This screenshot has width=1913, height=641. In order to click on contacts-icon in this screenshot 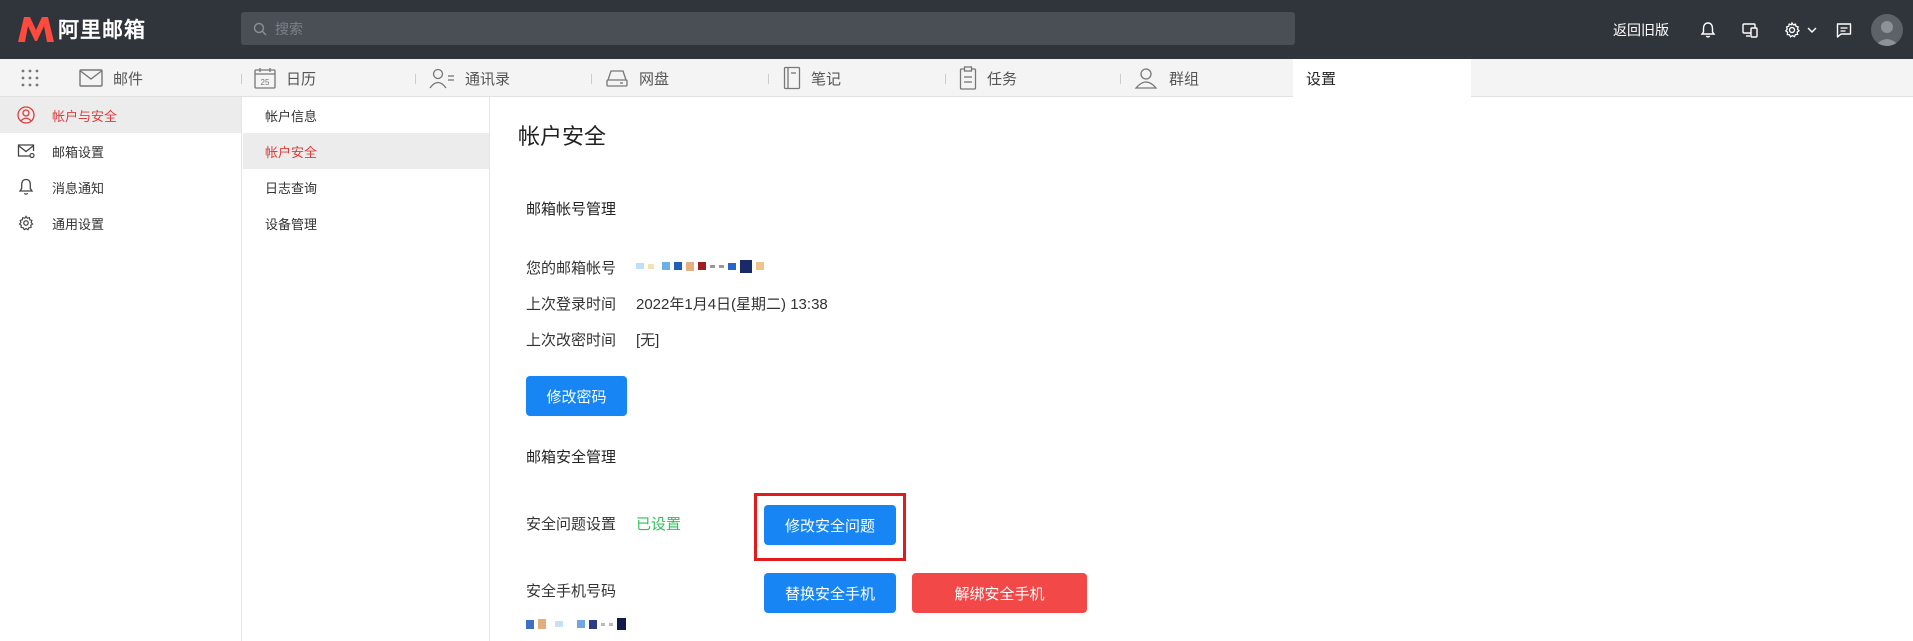, I will do `click(442, 78)`.